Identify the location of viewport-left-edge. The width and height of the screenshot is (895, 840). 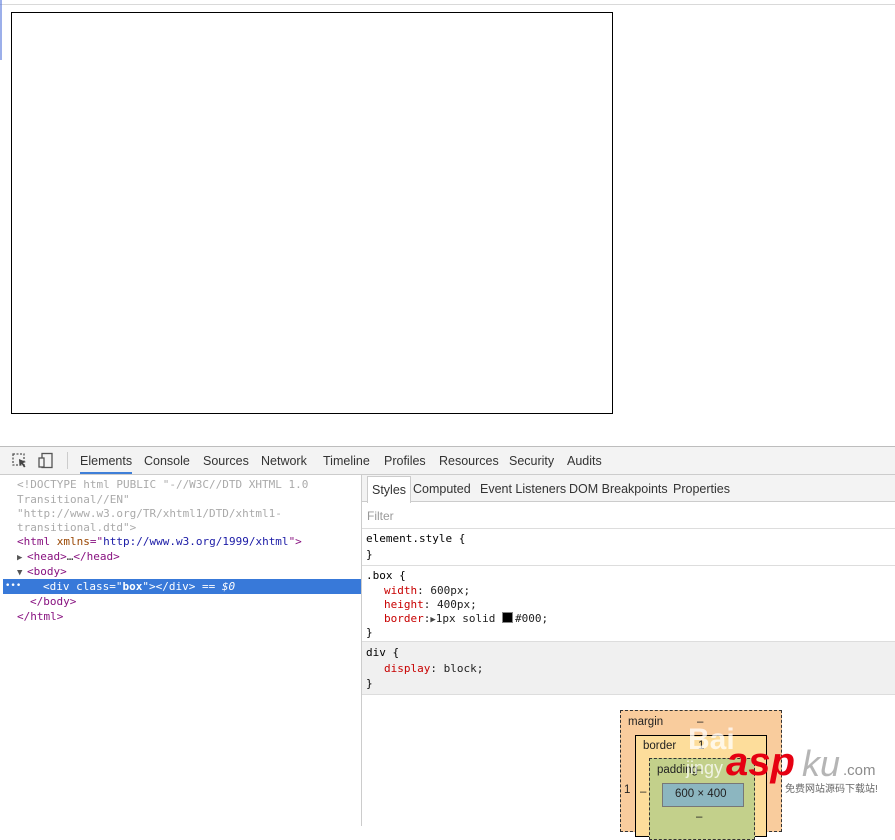
(1, 30).